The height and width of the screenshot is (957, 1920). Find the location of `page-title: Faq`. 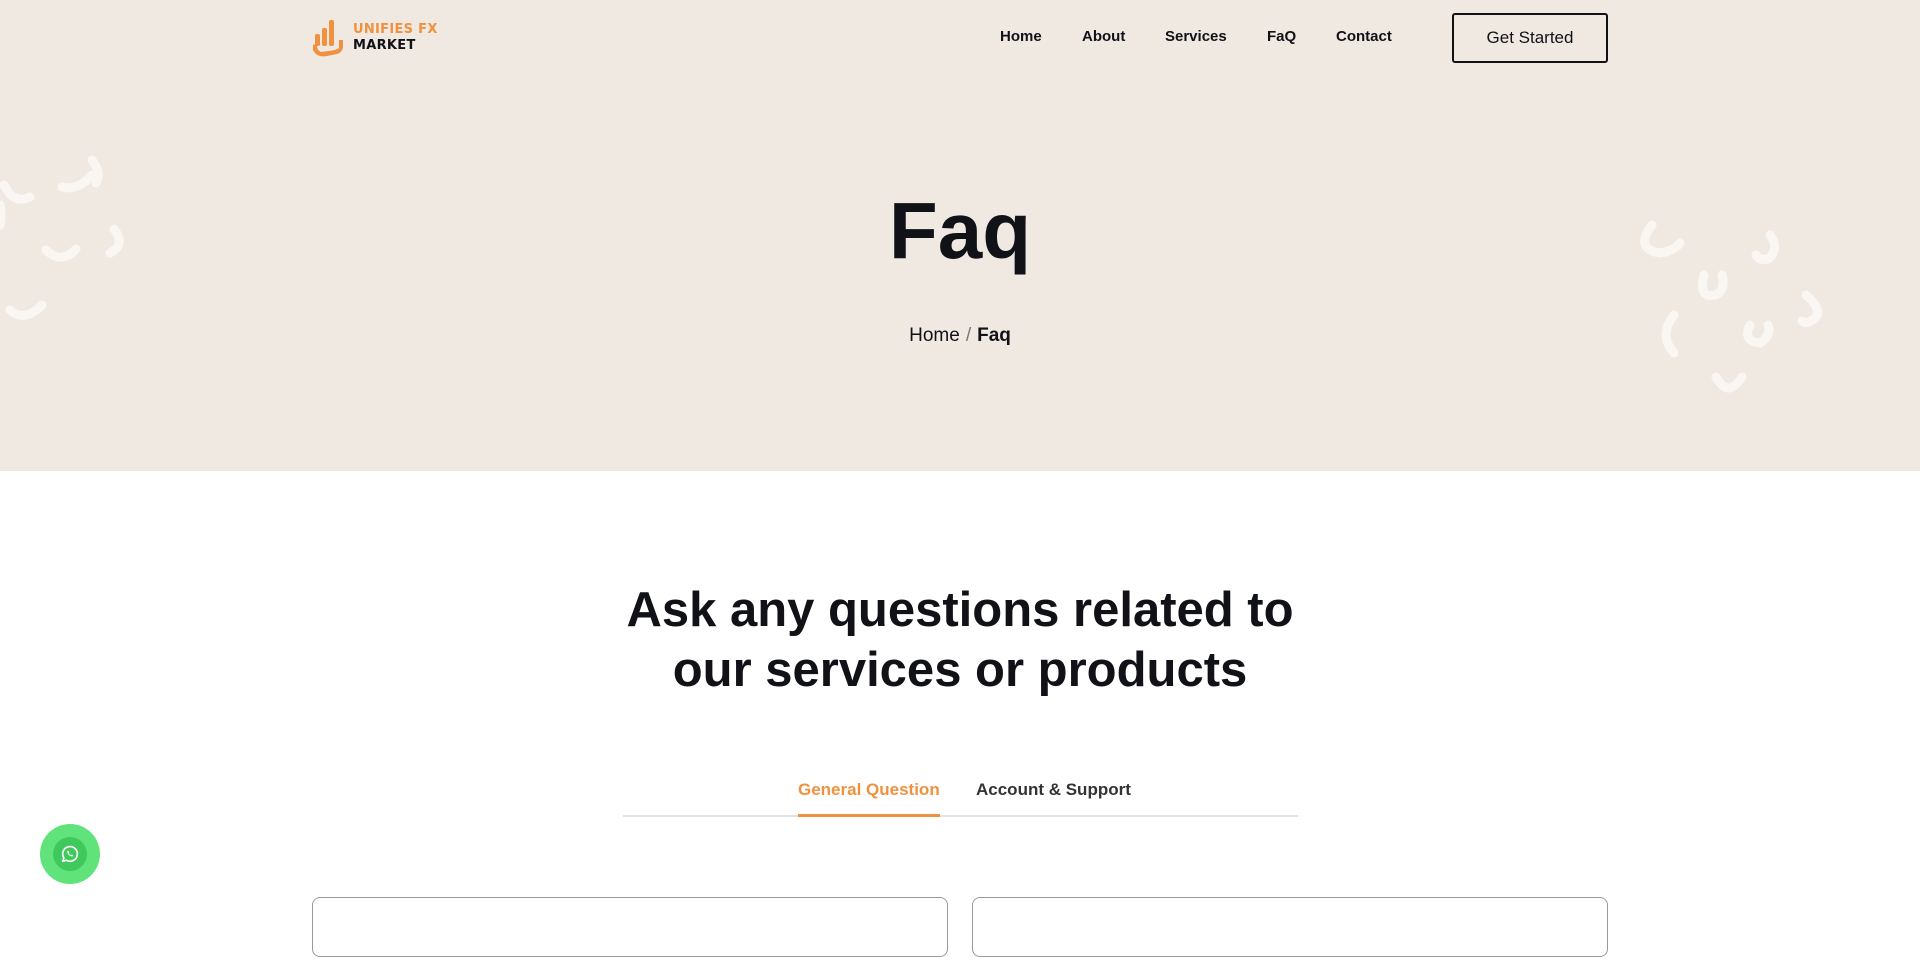

page-title: Faq is located at coordinates (960, 230).